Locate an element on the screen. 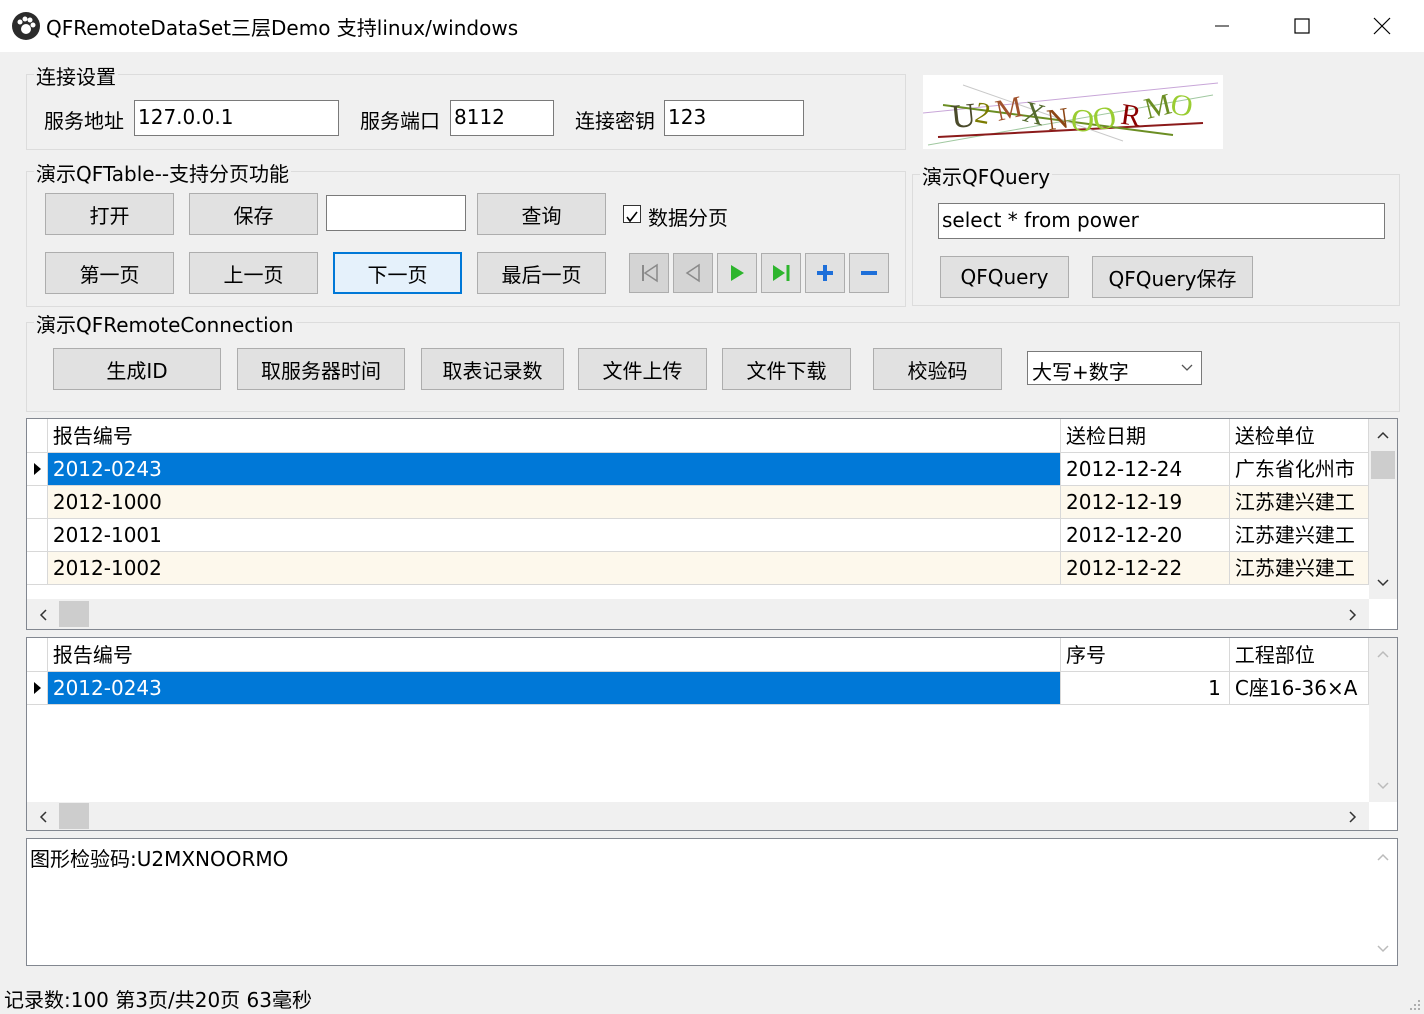 This screenshot has height=1014, width=1424. paging-checkbox-label: 数据分页 is located at coordinates (688, 216).